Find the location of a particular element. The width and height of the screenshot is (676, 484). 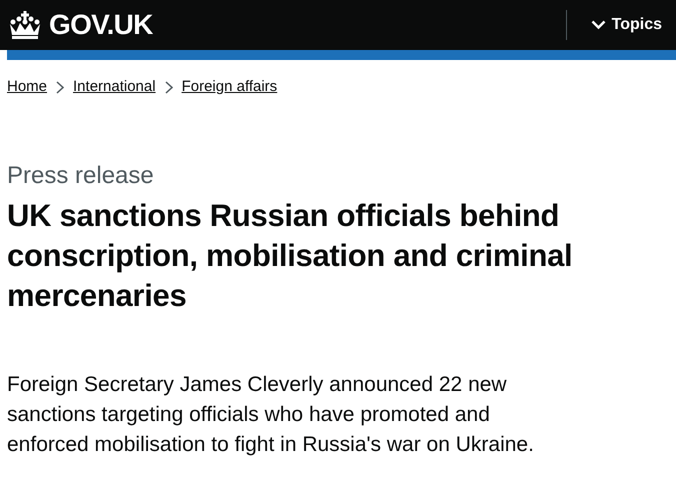

breadcrumb-link: Foreign affairs is located at coordinates (230, 87).